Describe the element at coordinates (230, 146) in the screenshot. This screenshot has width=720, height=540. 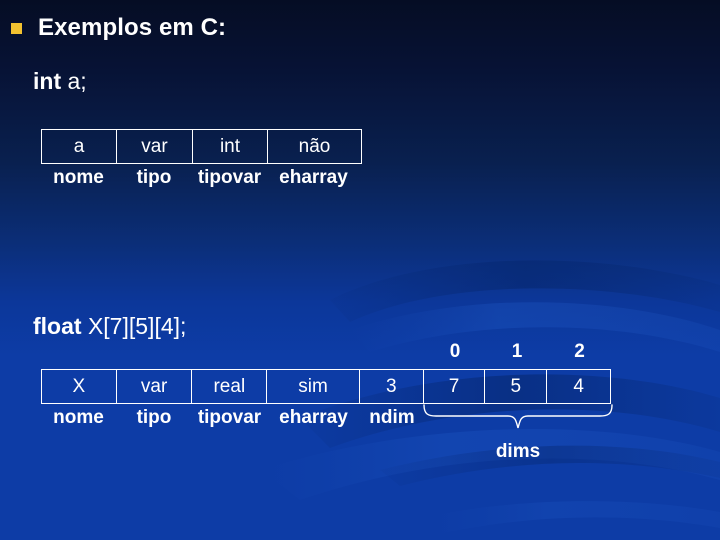
I see `table-cell: int` at that location.